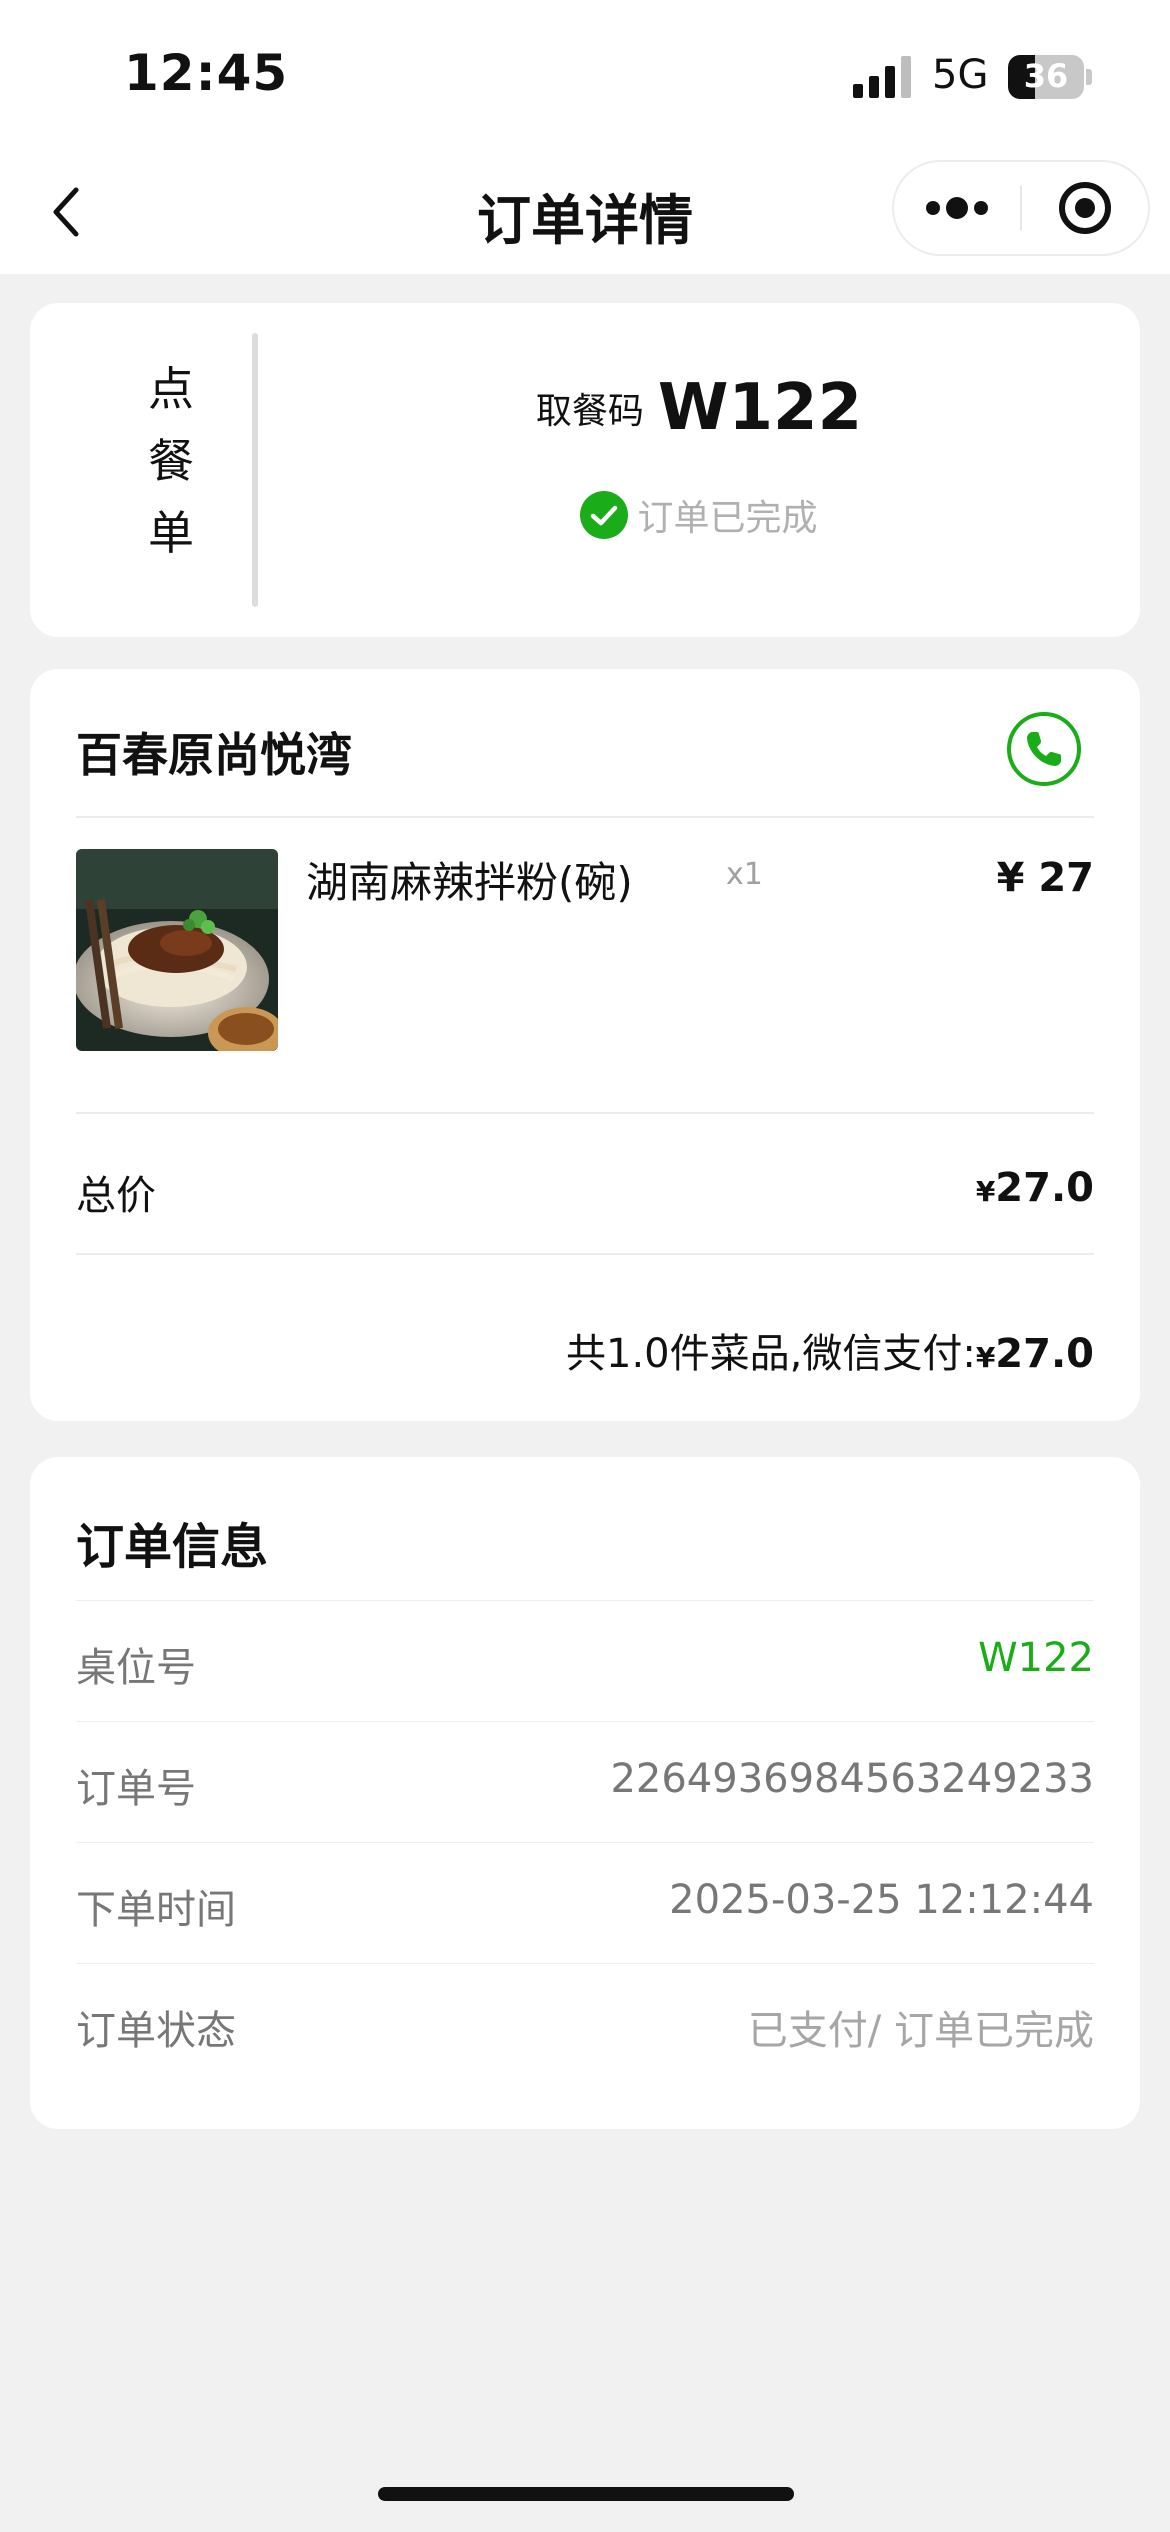 Image resolution: width=1170 pixels, height=2532 pixels. I want to click on phone-icon, so click(1044, 749).